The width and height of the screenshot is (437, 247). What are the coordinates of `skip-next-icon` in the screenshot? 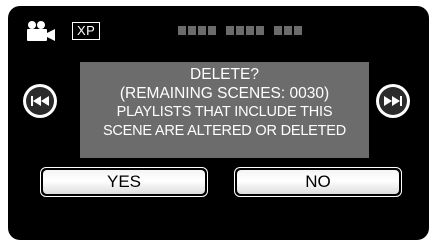 It's located at (393, 101).